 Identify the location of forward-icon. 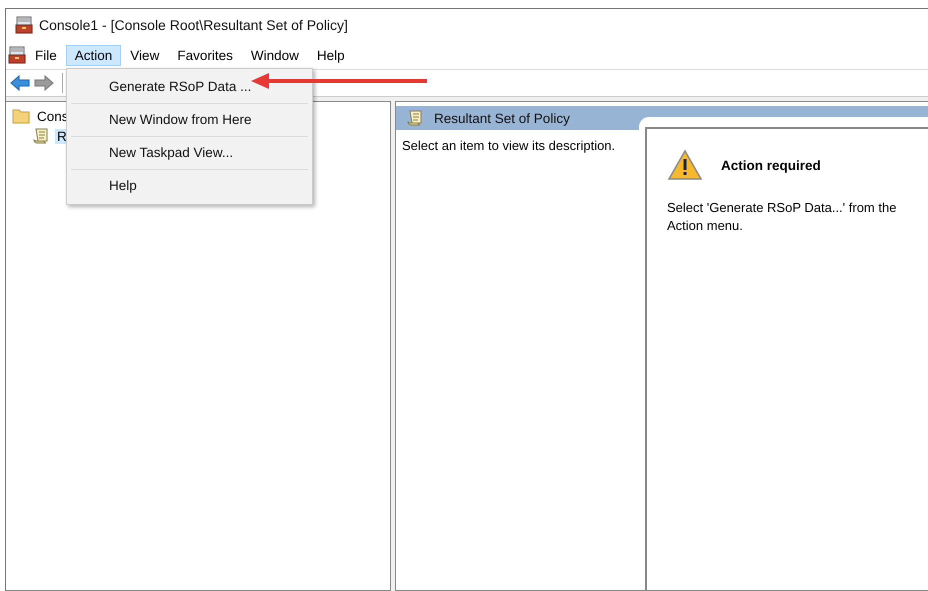
(44, 83).